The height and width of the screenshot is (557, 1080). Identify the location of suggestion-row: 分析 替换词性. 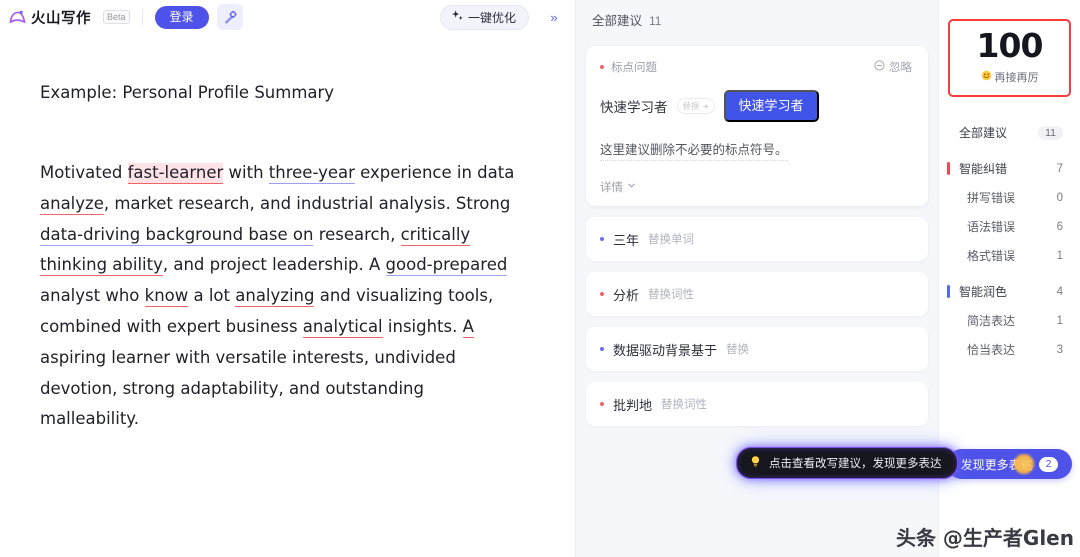
(757, 294).